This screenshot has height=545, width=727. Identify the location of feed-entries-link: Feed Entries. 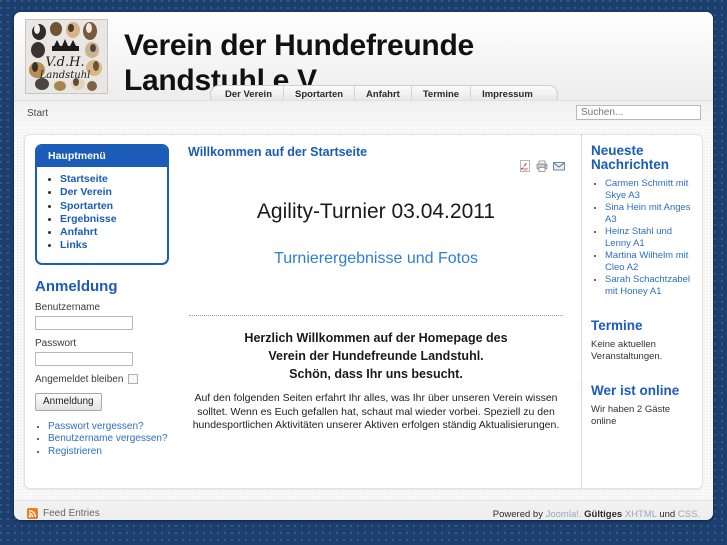
(63, 513).